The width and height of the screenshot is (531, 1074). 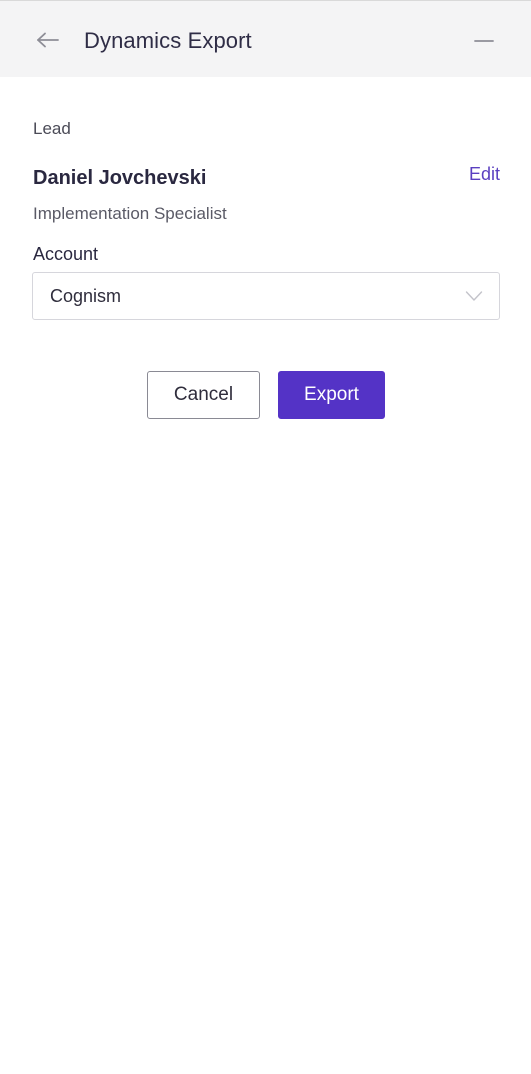 What do you see at coordinates (86, 296) in the screenshot?
I see `account-selected-value: Cognism` at bounding box center [86, 296].